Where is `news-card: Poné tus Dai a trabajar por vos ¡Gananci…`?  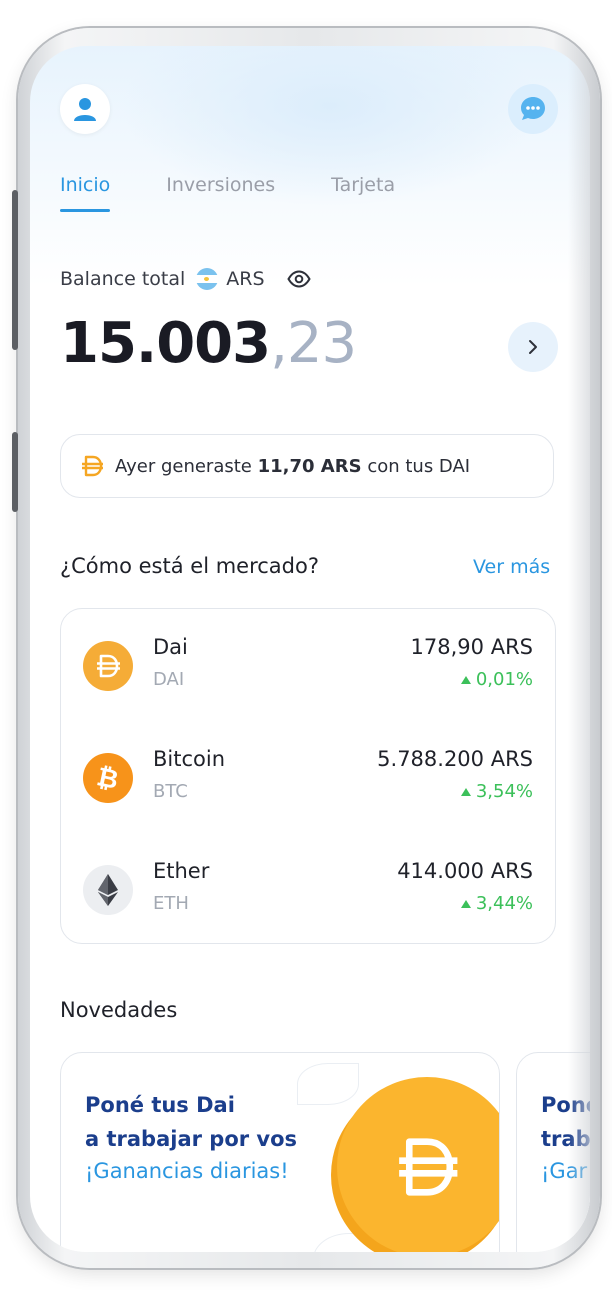
news-card: Poné tus Dai a trabajar por vos ¡Gananci… is located at coordinates (280, 1152).